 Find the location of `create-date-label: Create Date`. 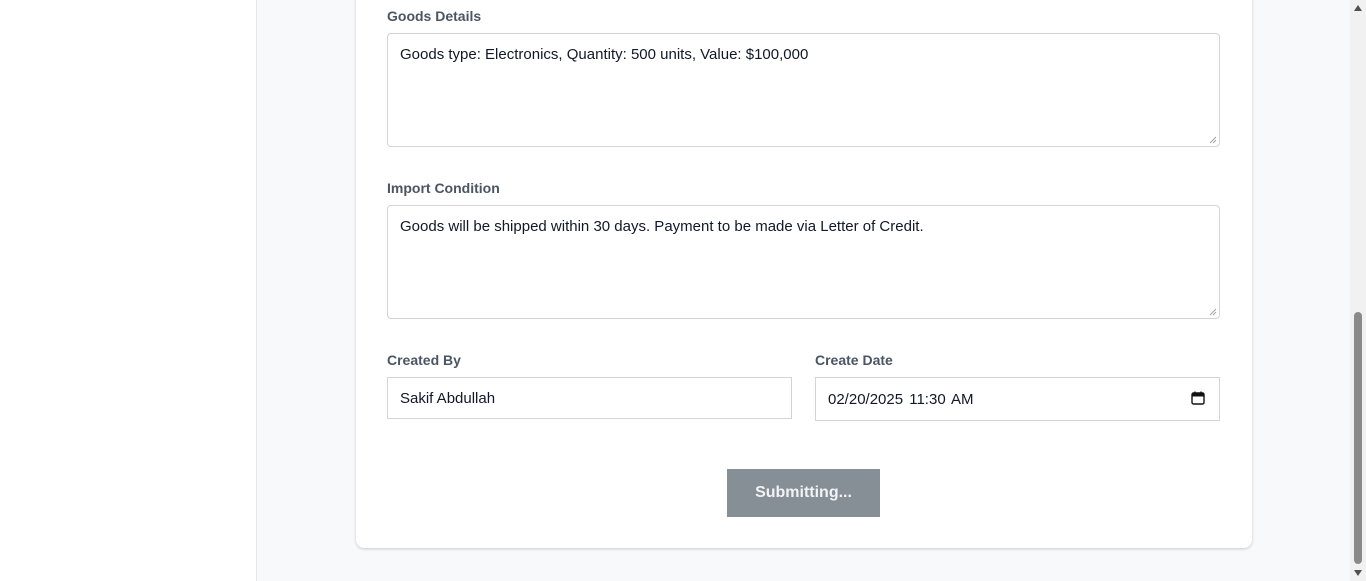

create-date-label: Create Date is located at coordinates (854, 360).